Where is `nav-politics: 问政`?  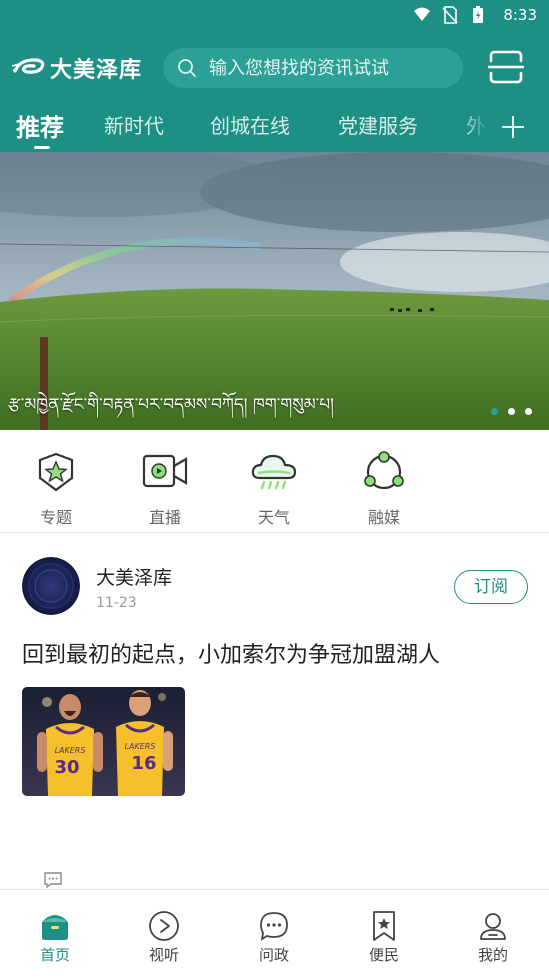 nav-politics: 问政 is located at coordinates (274, 937).